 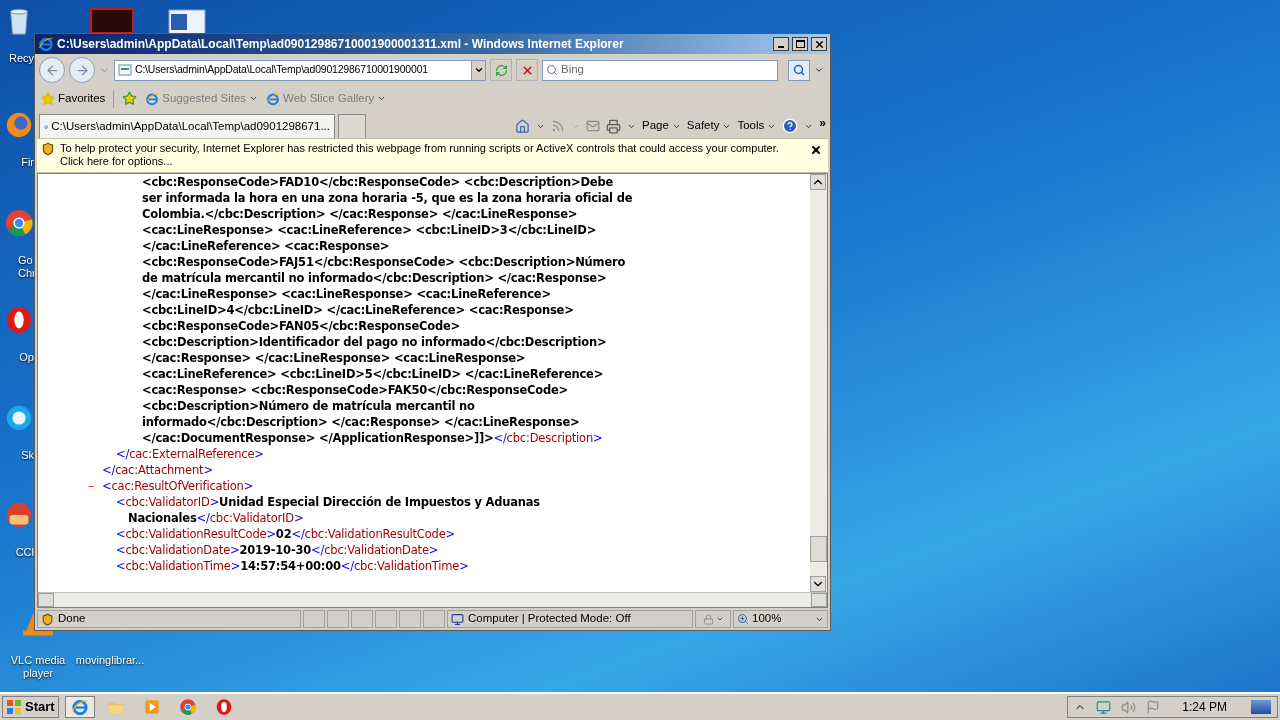 What do you see at coordinates (549, 619) in the screenshot?
I see `security-zone: Computer | Protected Mode: Off` at bounding box center [549, 619].